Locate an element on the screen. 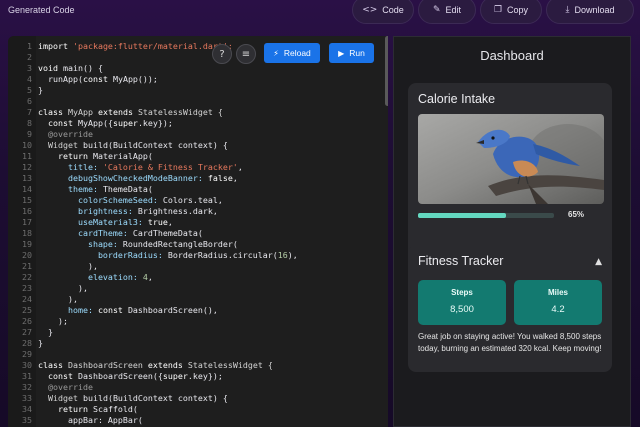 Image resolution: width=640 pixels, height=427 pixels. code-token: brightness: is located at coordinates (88, 211).